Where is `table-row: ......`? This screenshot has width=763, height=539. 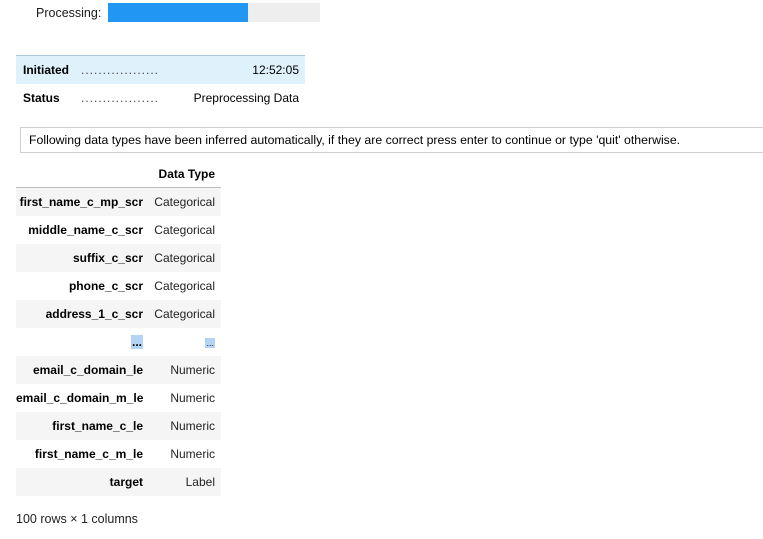 table-row: ...... is located at coordinates (118, 342).